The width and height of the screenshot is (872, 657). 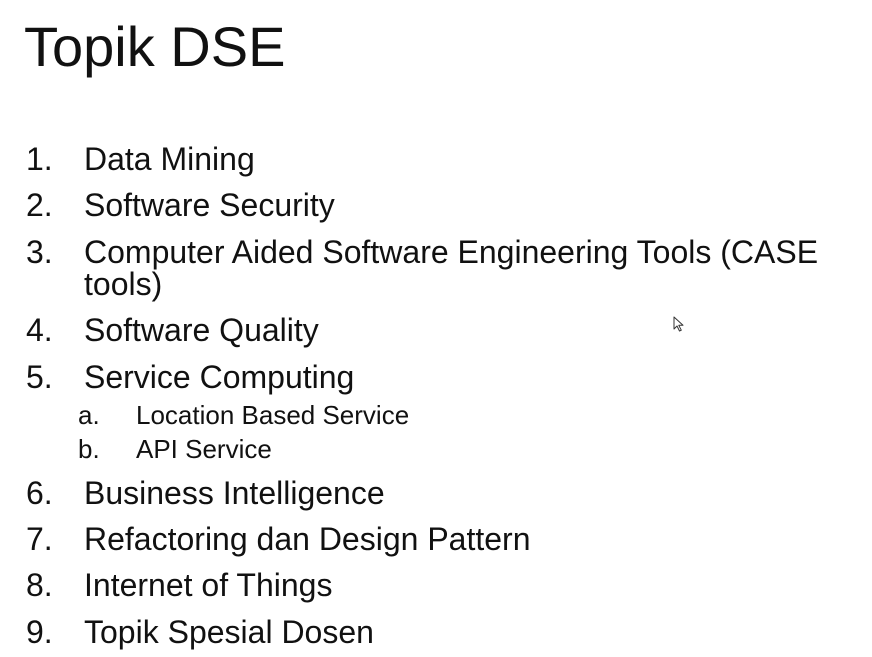 What do you see at coordinates (169, 159) in the screenshot?
I see `list-item-text: Data Mining` at bounding box center [169, 159].